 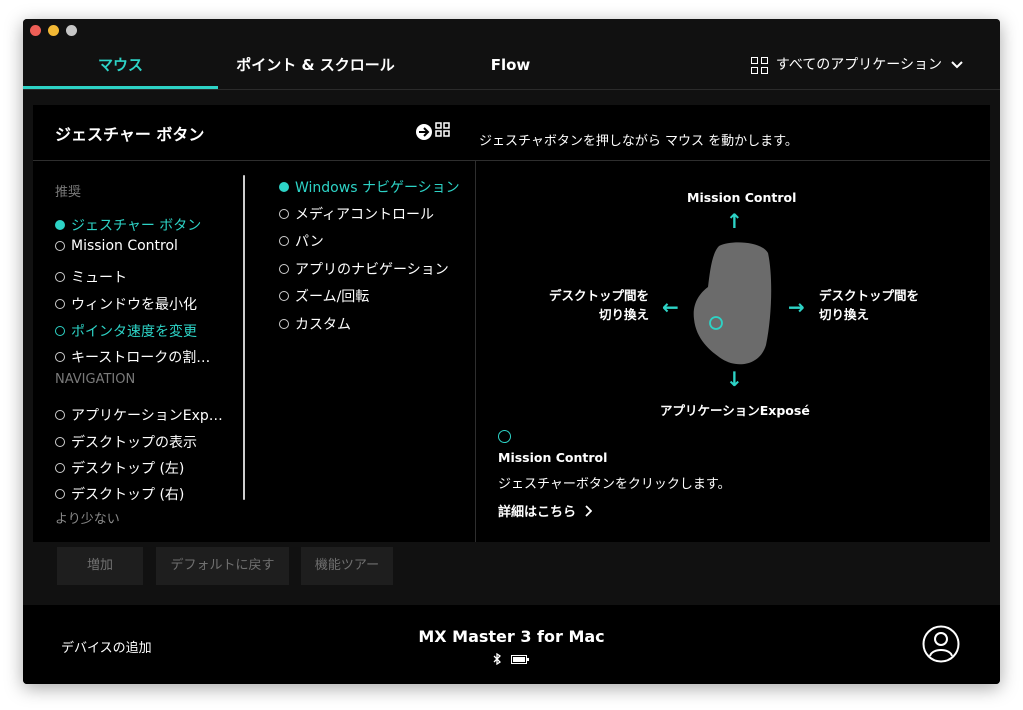 What do you see at coordinates (356, 214) in the screenshot?
I see `option-media-control: メディアコントロール` at bounding box center [356, 214].